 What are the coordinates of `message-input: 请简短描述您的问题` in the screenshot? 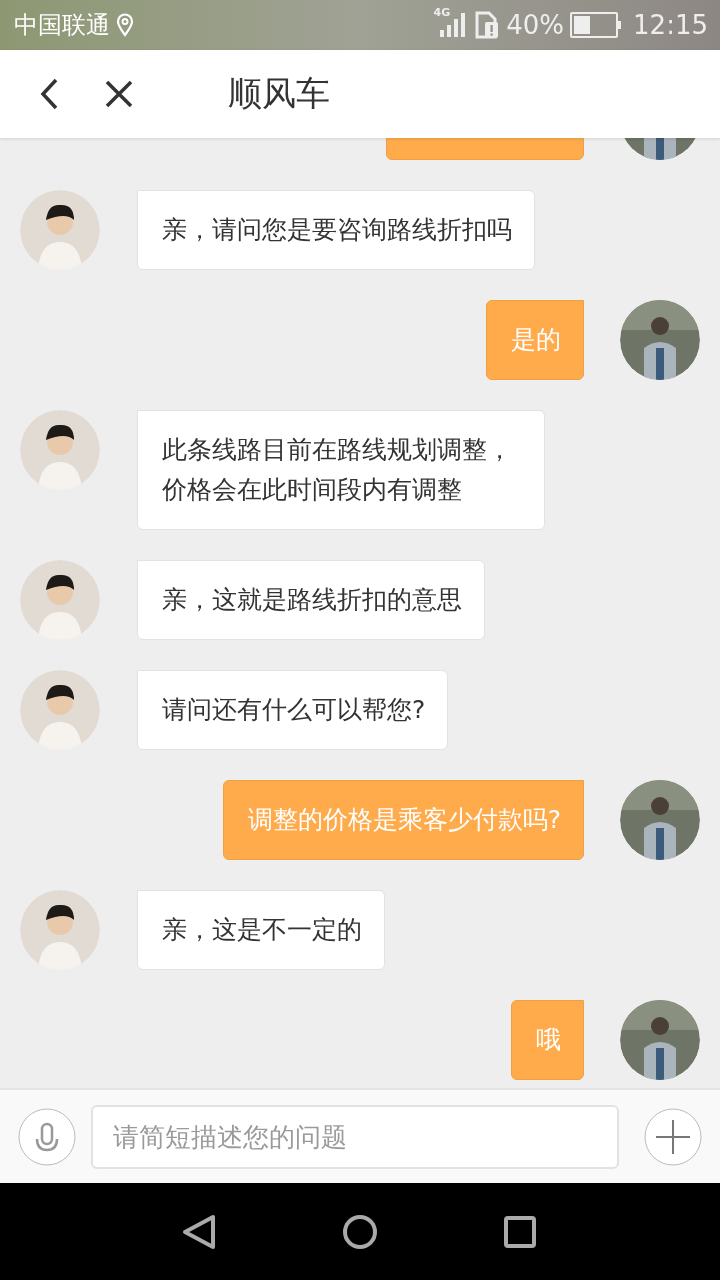 It's located at (355, 1136).